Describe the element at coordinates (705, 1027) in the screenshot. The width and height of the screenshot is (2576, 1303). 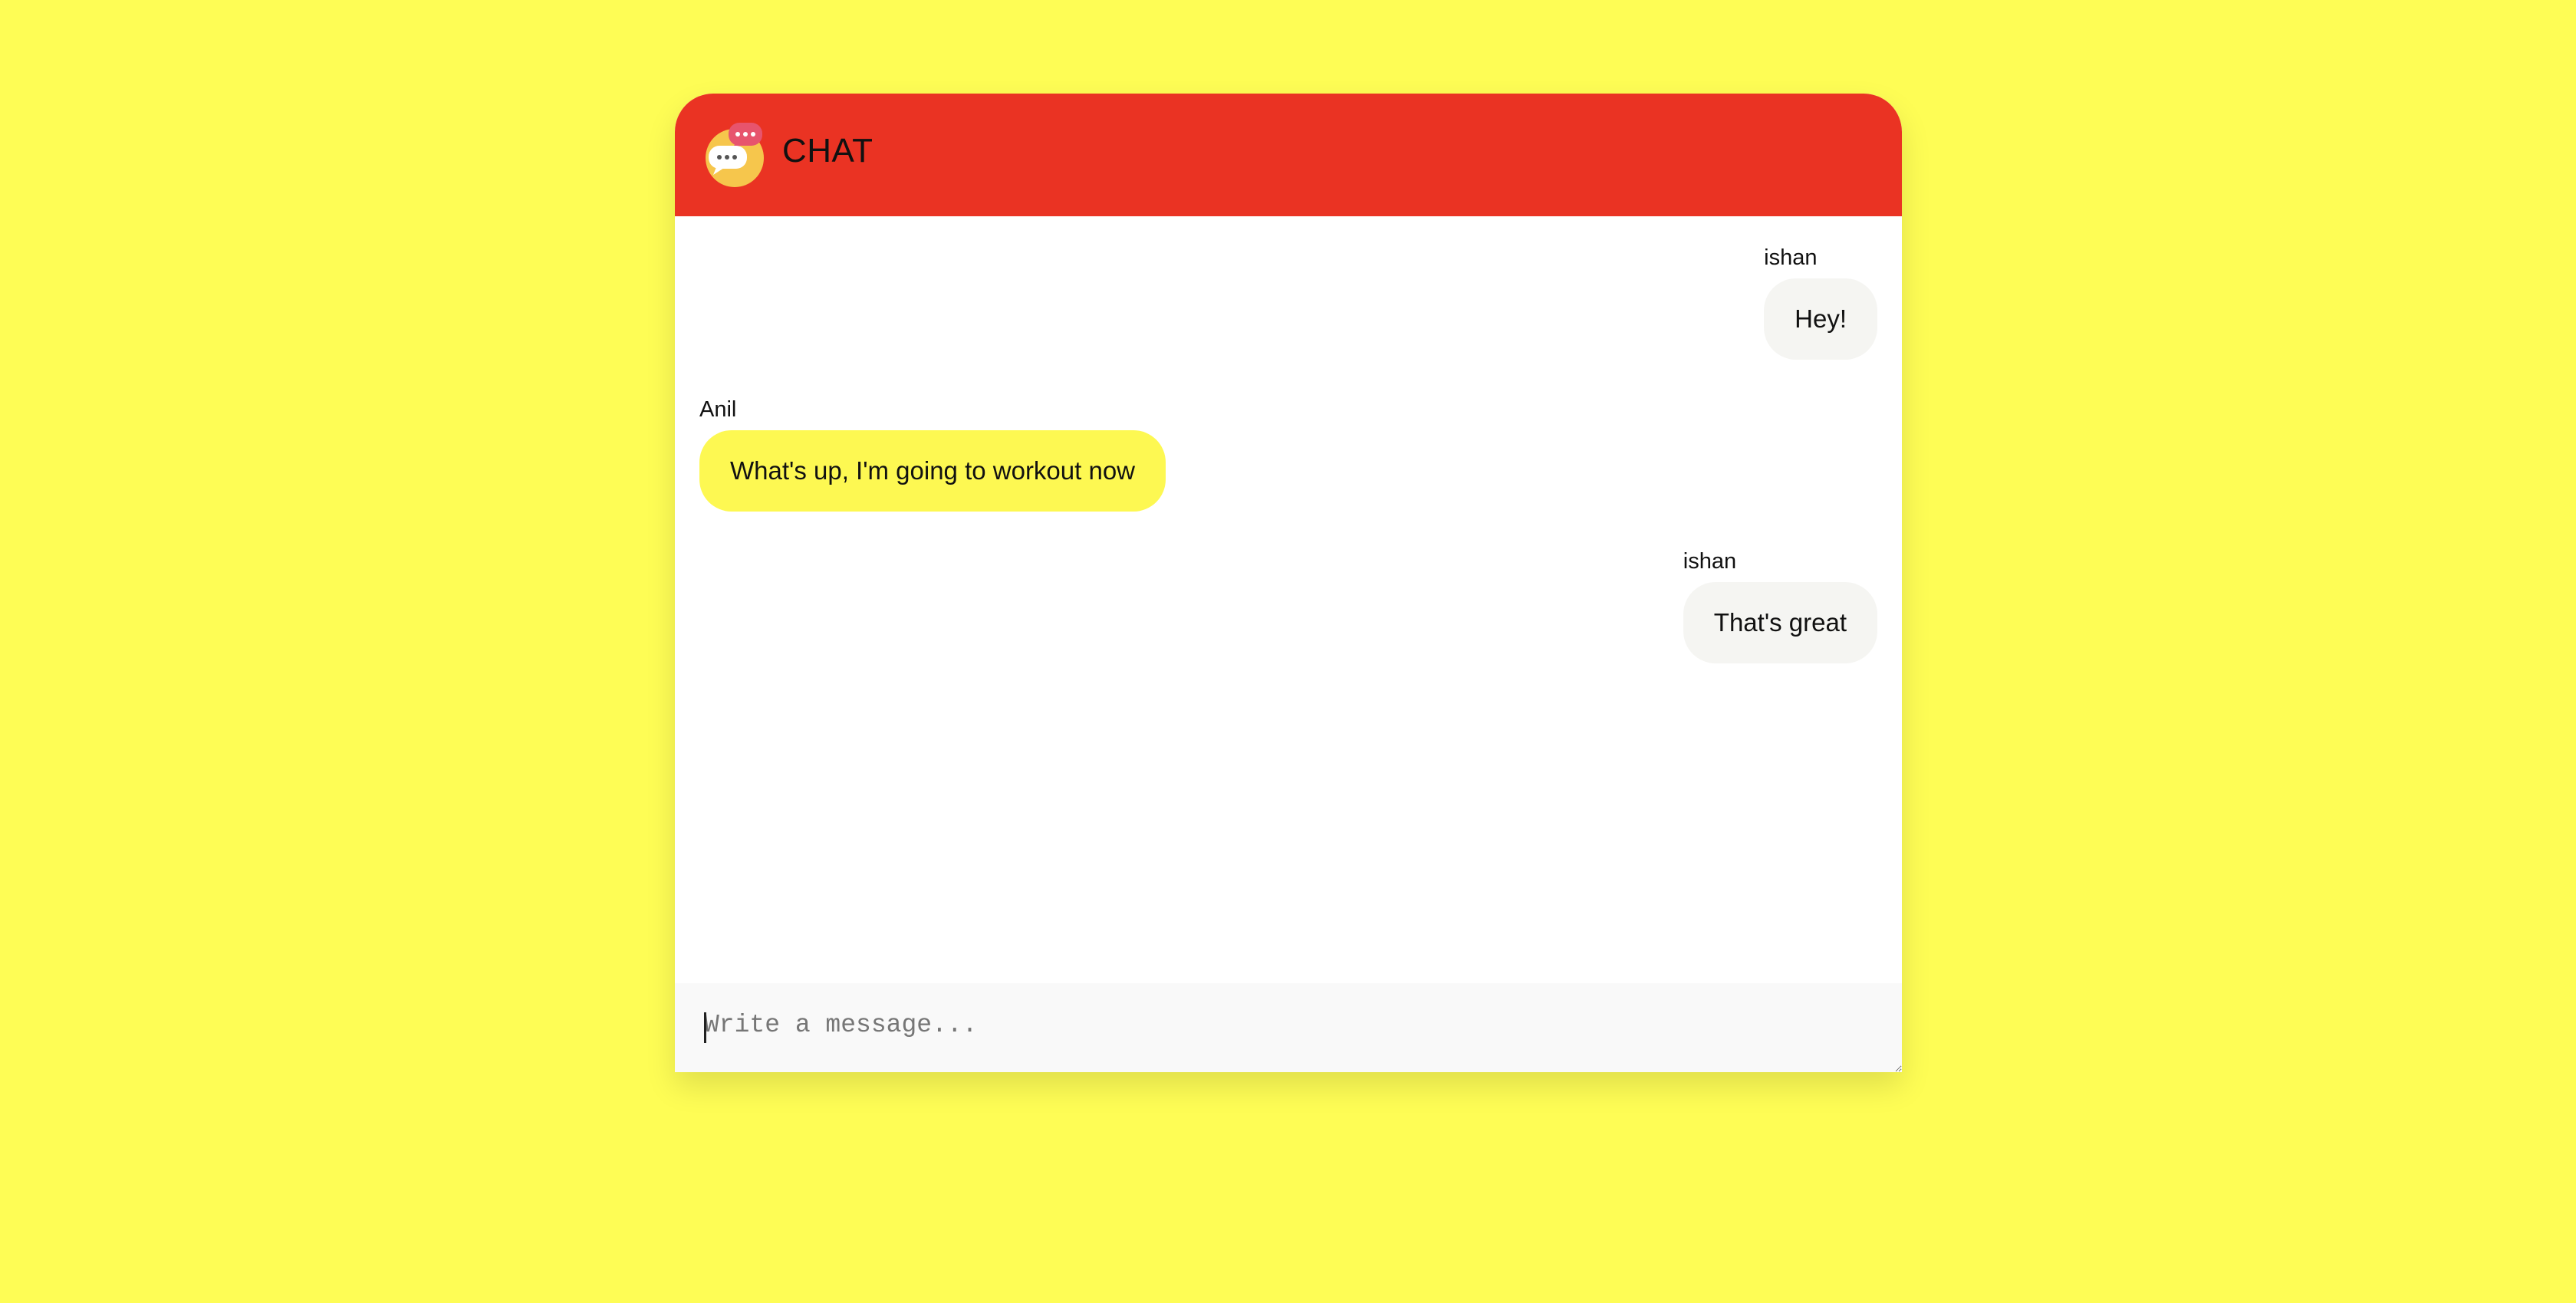
I see `text-cursor` at that location.